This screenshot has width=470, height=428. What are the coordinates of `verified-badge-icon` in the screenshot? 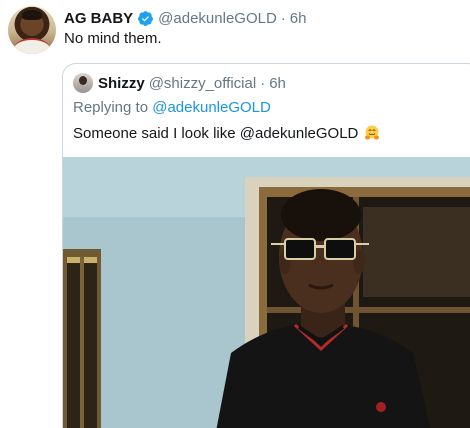 It's located at (146, 18).